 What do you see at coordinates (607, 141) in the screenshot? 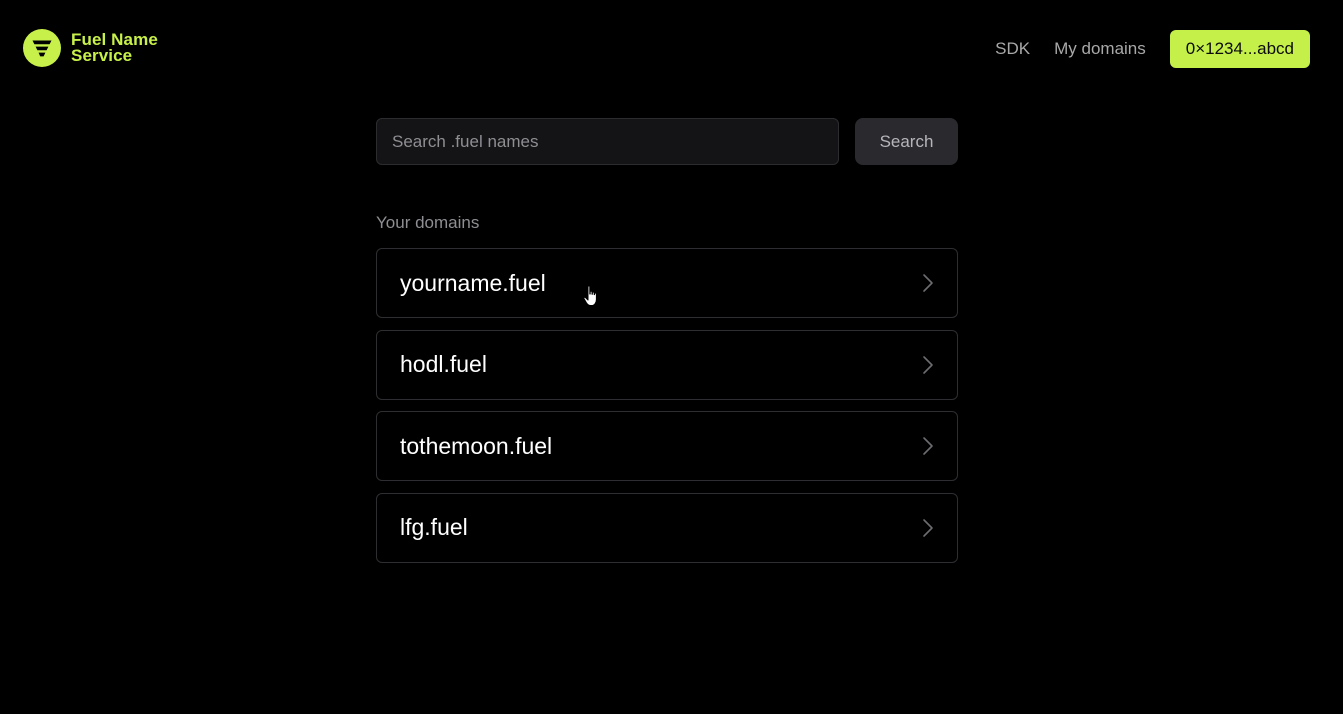
I see `search-input` at bounding box center [607, 141].